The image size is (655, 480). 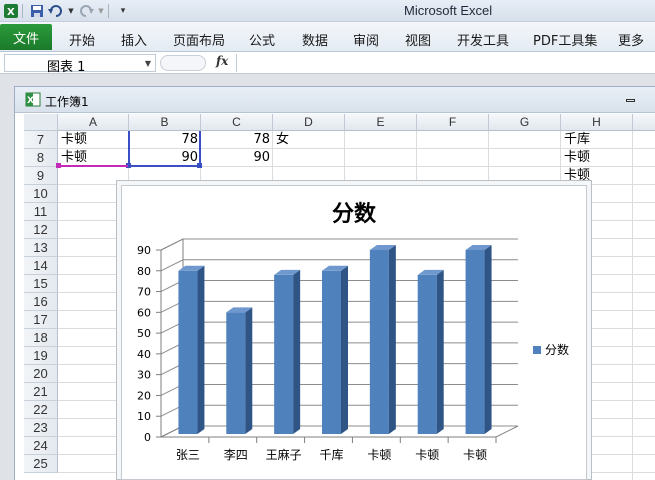 I want to click on excel-logo-icon: X, so click(x=11, y=11).